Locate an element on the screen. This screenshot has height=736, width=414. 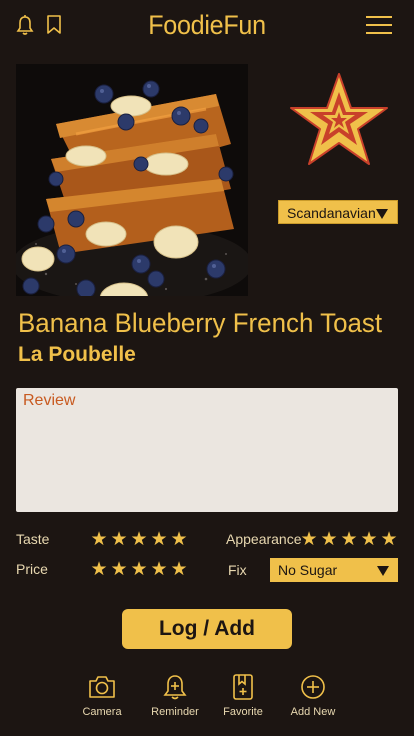
camera-icon is located at coordinates (102, 687).